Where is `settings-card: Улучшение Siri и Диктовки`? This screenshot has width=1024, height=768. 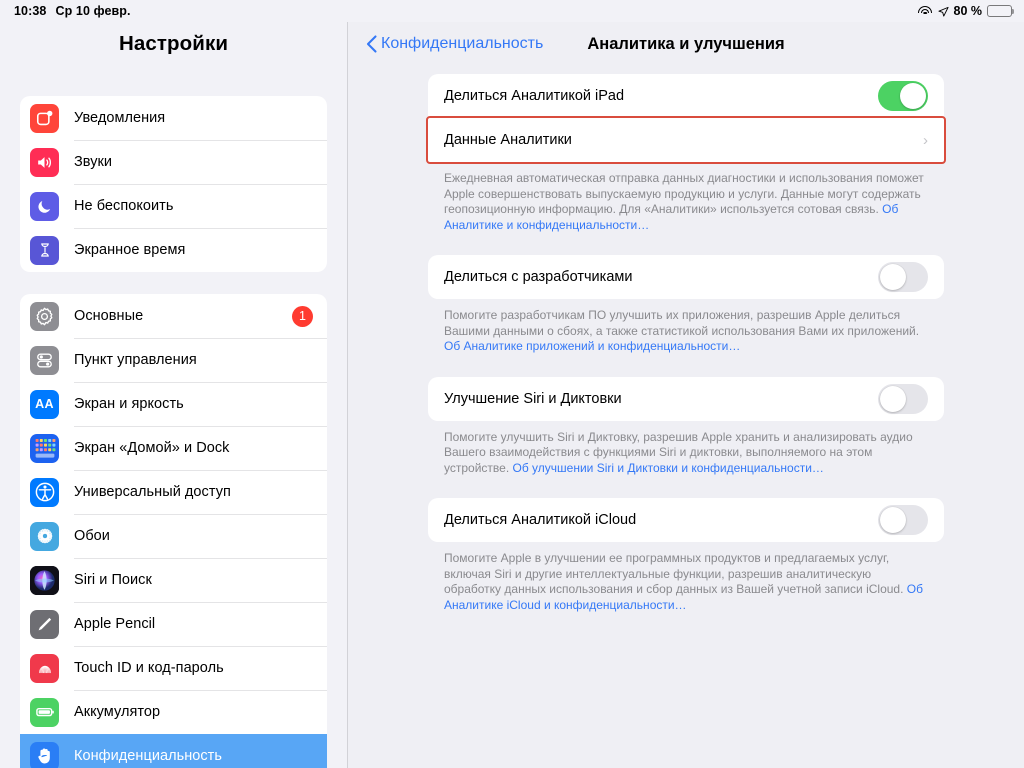 settings-card: Улучшение Siri и Диктовки is located at coordinates (686, 398).